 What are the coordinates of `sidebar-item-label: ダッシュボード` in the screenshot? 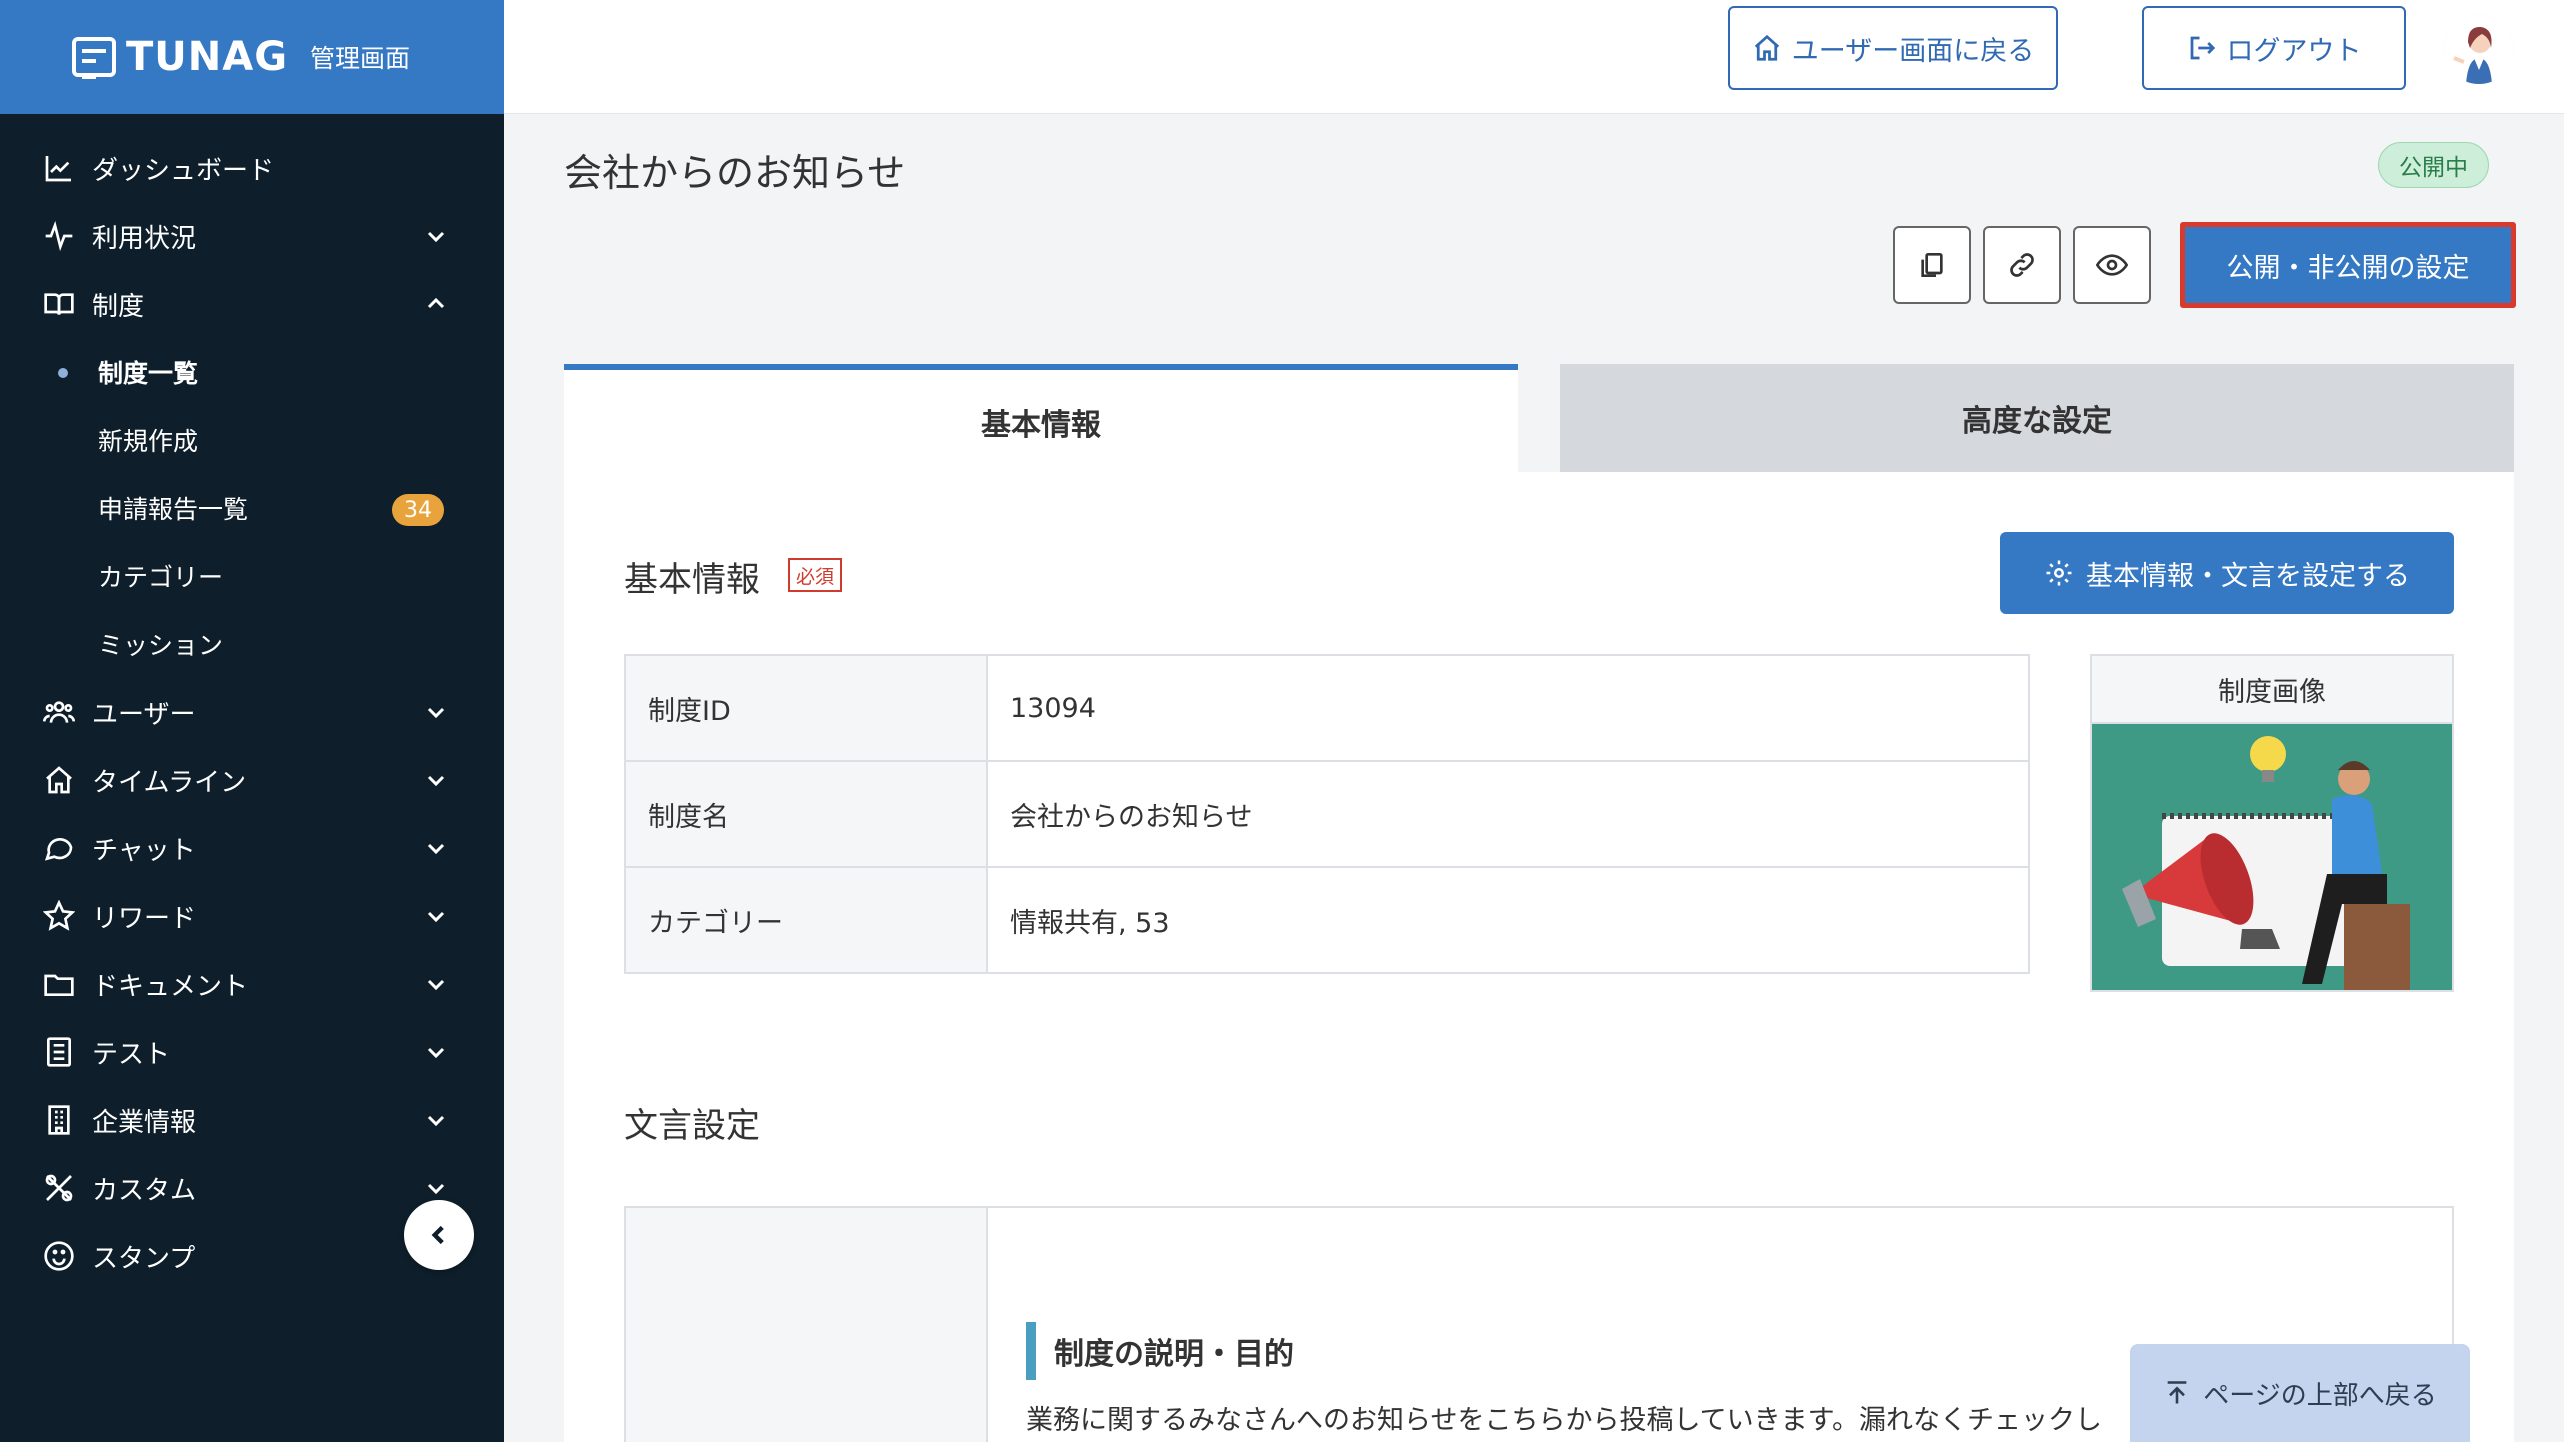 It's located at (183, 170).